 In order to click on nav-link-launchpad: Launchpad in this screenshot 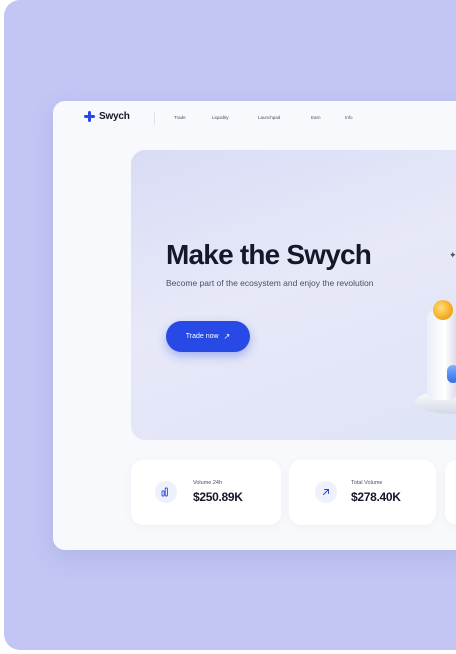, I will do `click(284, 117)`.